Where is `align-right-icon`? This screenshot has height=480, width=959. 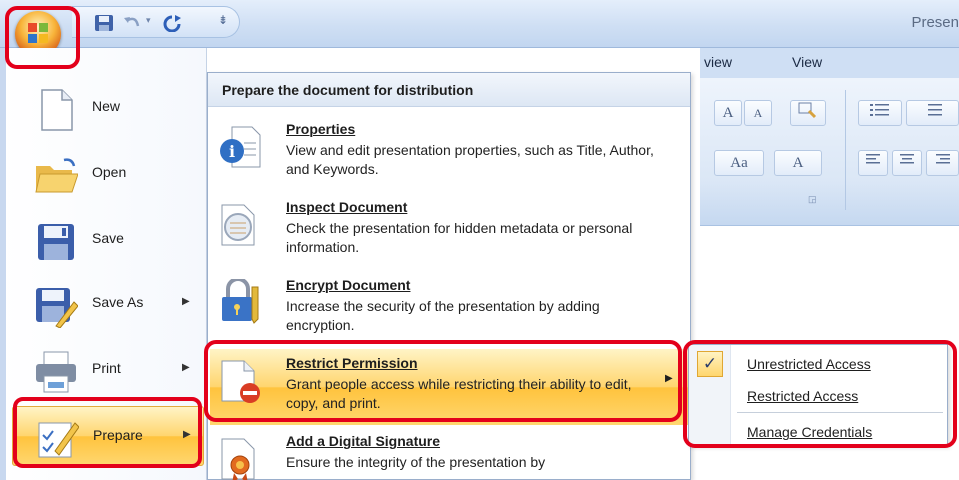 align-right-icon is located at coordinates (942, 159).